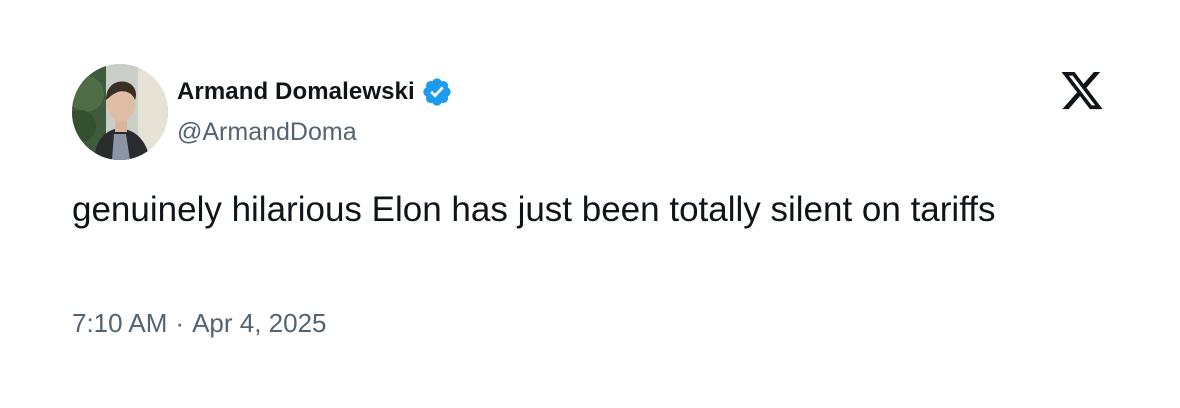 This screenshot has height=408, width=1180. I want to click on tweet-timestamp: 7:10 AM · Apr 4, 2025, so click(199, 323).